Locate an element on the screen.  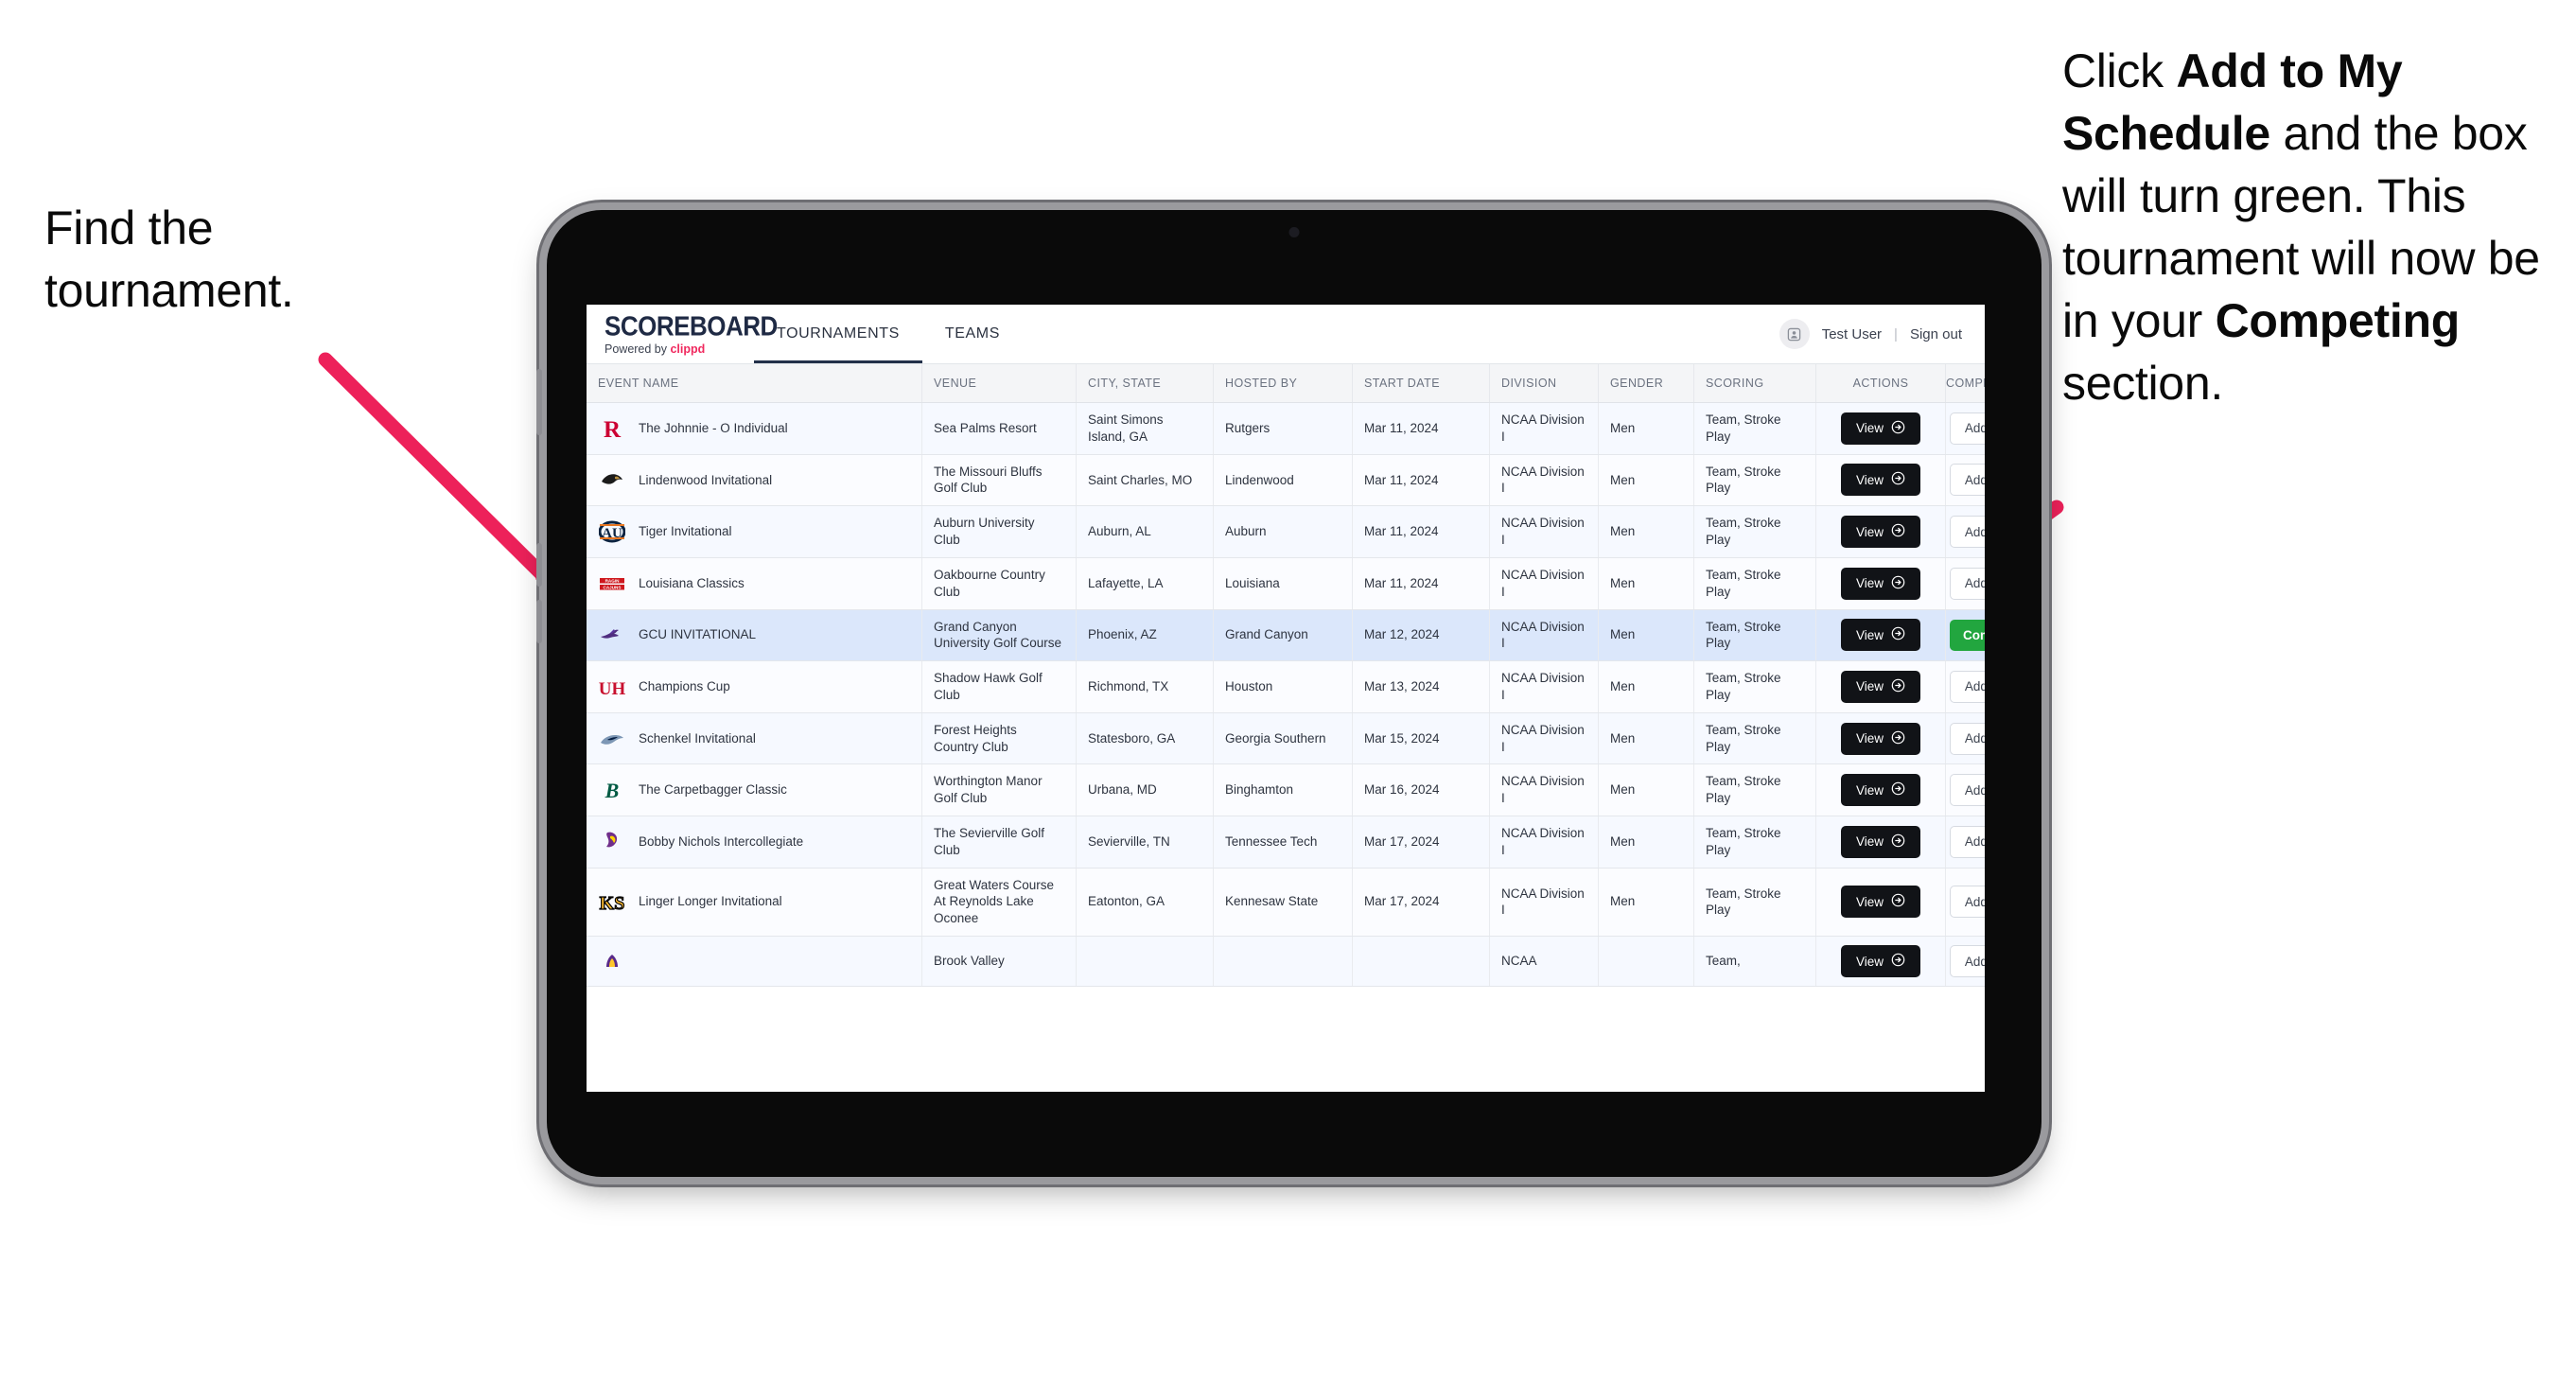
user-name: Test User is located at coordinates (1852, 334).